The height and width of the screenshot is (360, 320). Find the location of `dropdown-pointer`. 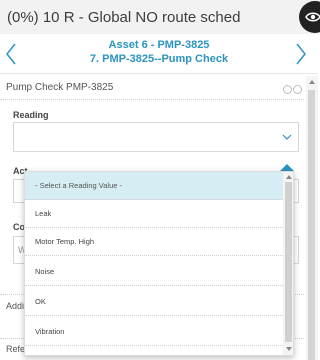

dropdown-pointer is located at coordinates (287, 167).